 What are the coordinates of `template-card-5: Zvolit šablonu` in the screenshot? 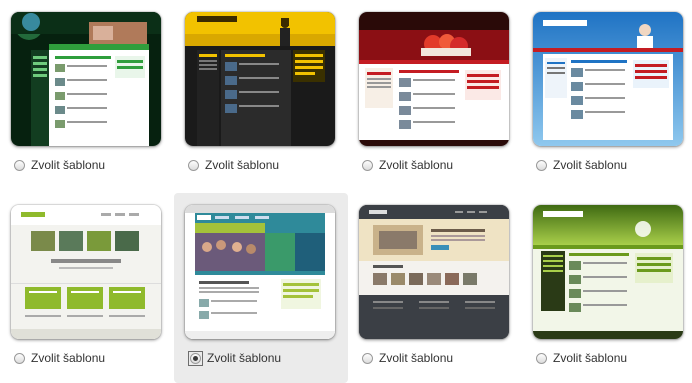 It's located at (87, 288).